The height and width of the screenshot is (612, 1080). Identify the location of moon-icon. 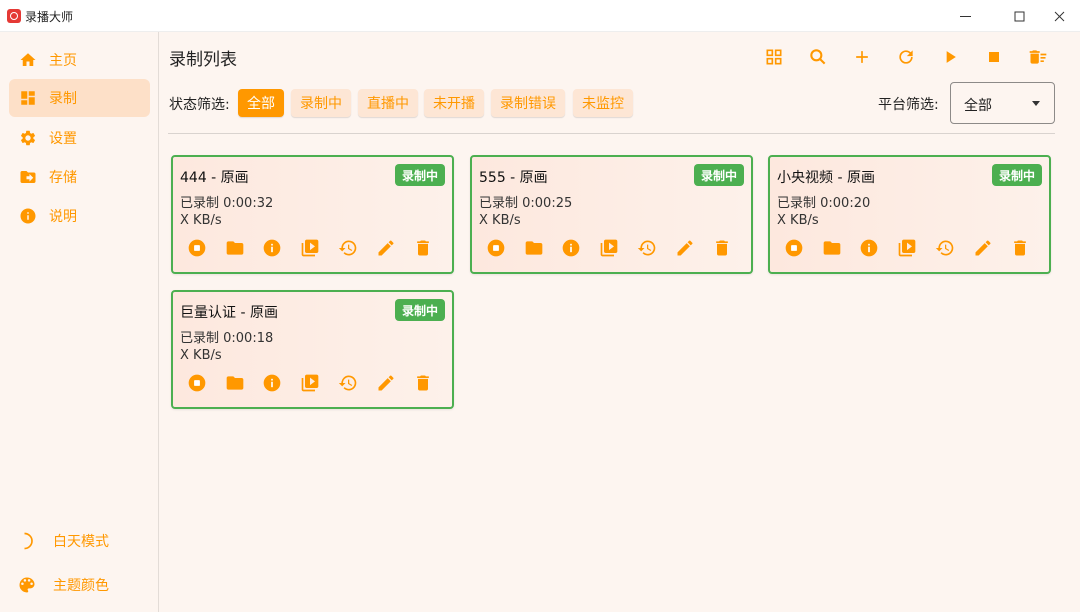
(28, 541).